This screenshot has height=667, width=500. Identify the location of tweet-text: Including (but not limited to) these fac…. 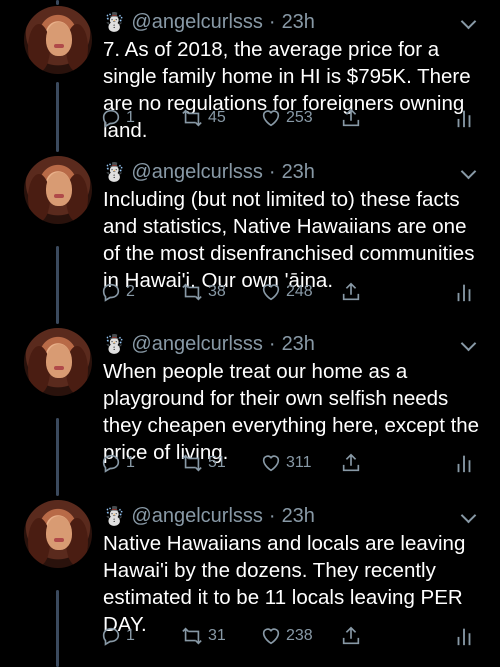
(289, 240).